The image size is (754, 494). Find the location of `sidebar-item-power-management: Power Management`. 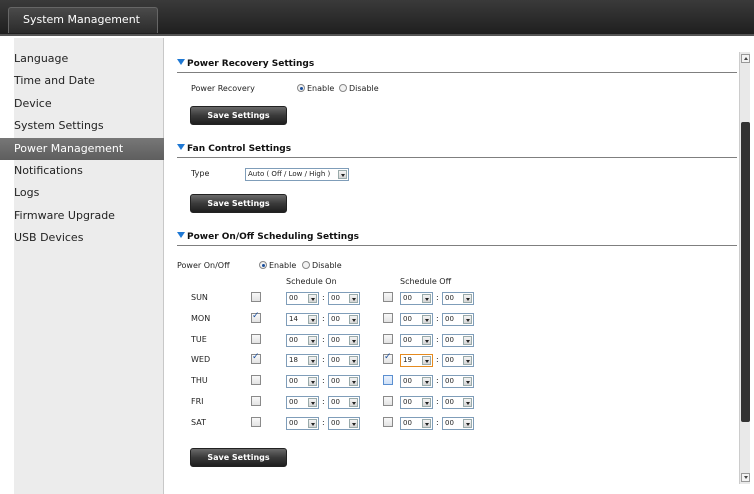

sidebar-item-power-management: Power Management is located at coordinates (82, 148).